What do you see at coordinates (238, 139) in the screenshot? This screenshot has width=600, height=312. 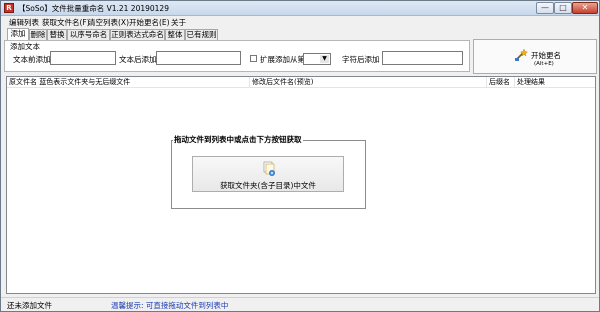 I see `drop-hint-title: 拖动文件到列表中或点击下方按钮获取` at bounding box center [238, 139].